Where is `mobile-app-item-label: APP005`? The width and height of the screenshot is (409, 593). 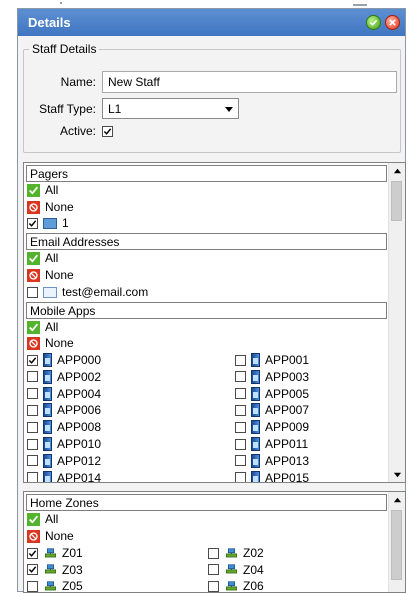
mobile-app-item-label: APP005 is located at coordinates (287, 393).